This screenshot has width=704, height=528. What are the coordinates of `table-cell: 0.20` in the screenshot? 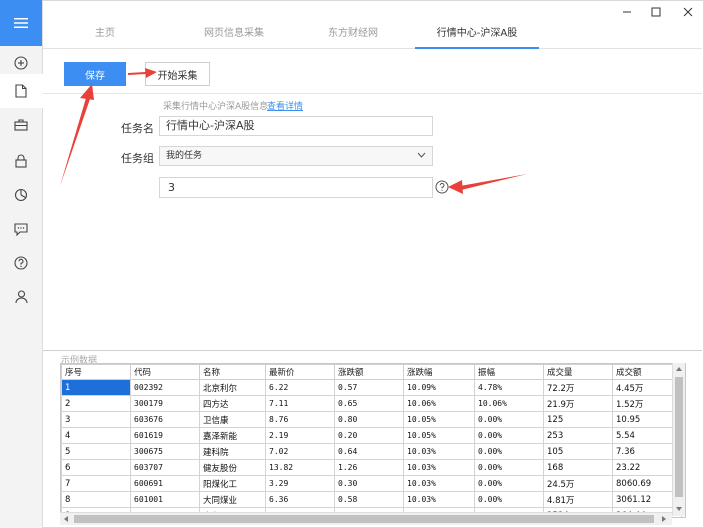 It's located at (369, 435).